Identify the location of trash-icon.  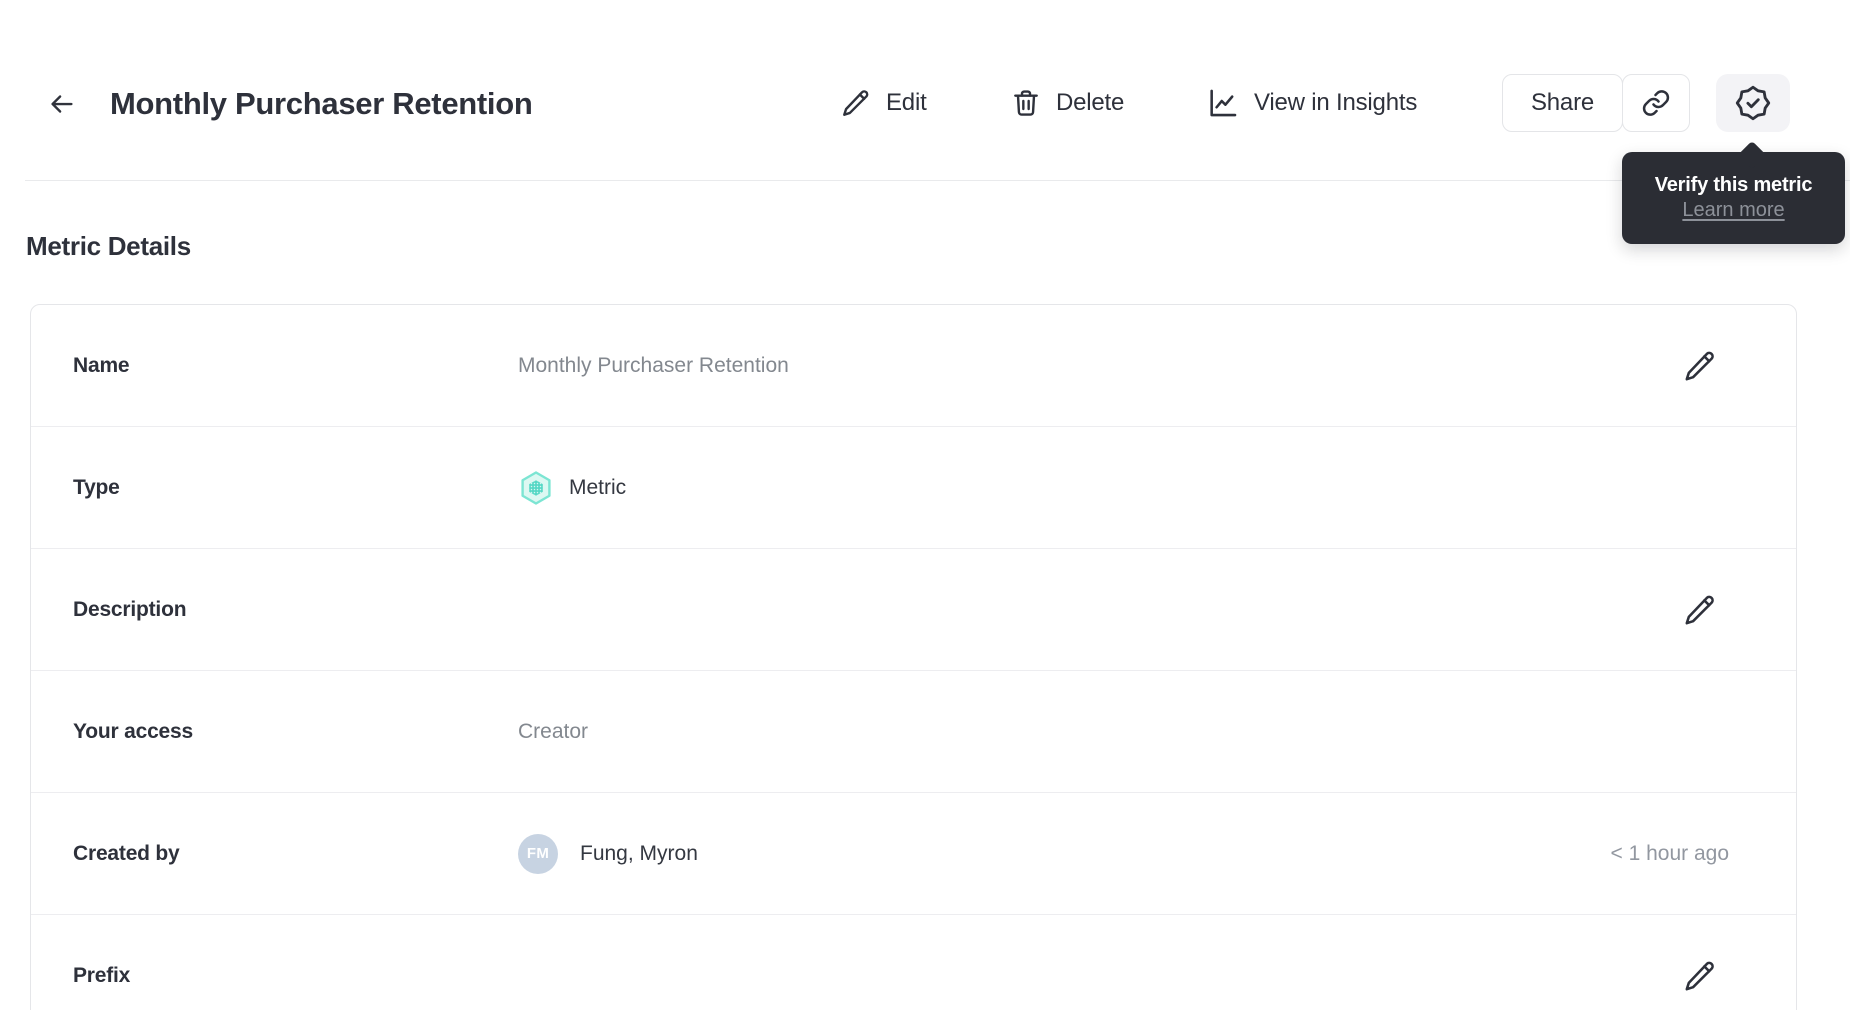
(1026, 103).